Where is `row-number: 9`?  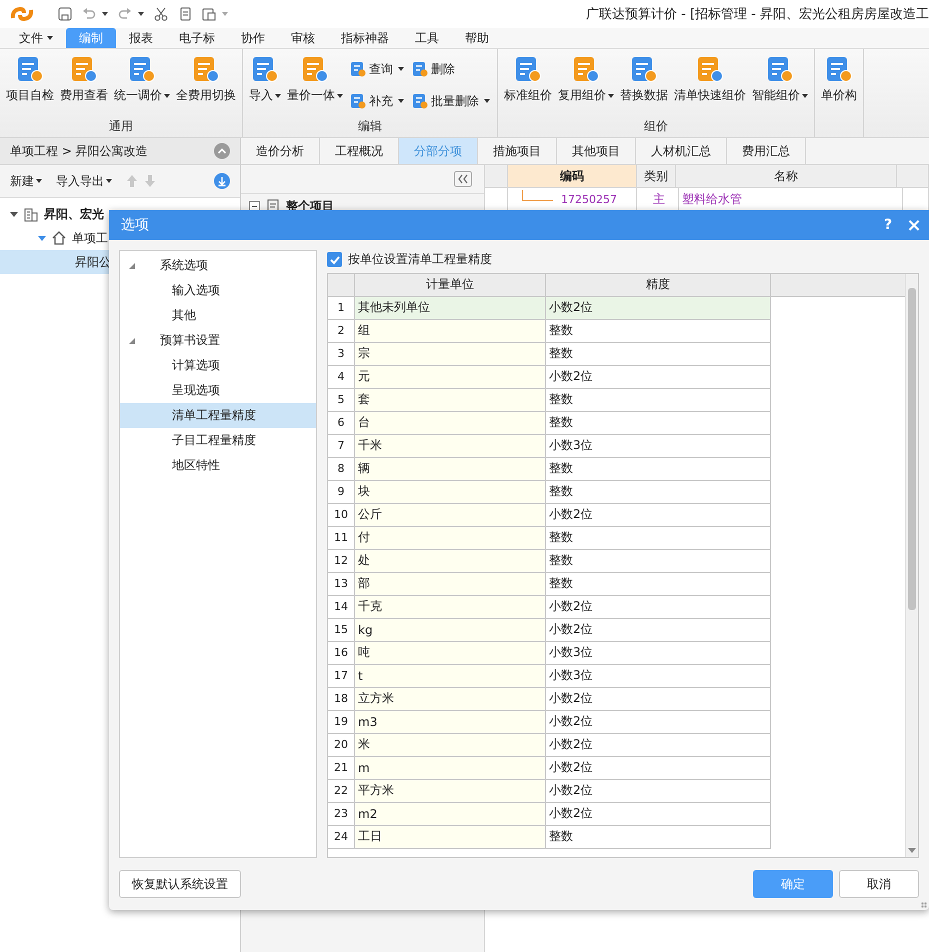
row-number: 9 is located at coordinates (341, 492).